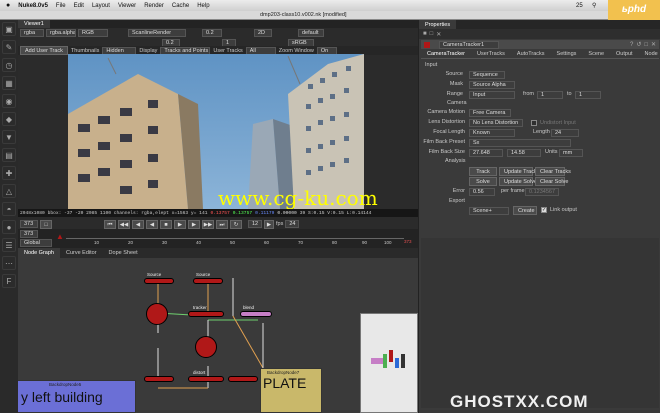 This screenshot has height=413, width=660. What do you see at coordinates (496, 123) in the screenshot?
I see `lens-distortion-dropdown: No Lens Distortion` at bounding box center [496, 123].